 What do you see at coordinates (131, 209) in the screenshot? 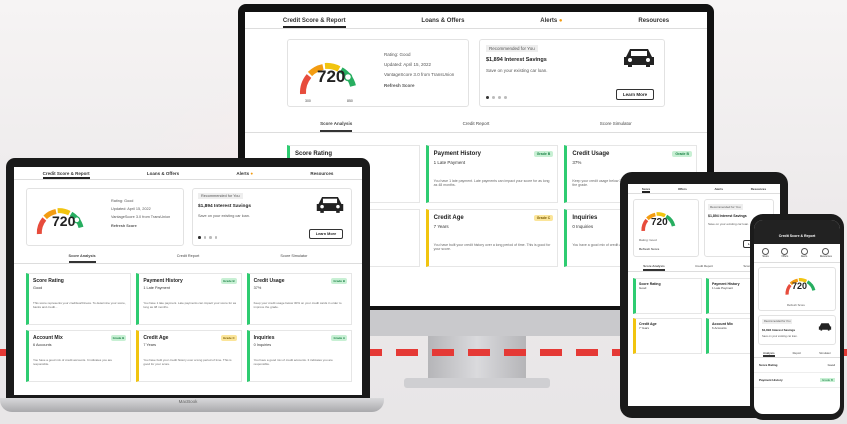
I see `score-updated: Updated: April 15, 2022` at bounding box center [131, 209].